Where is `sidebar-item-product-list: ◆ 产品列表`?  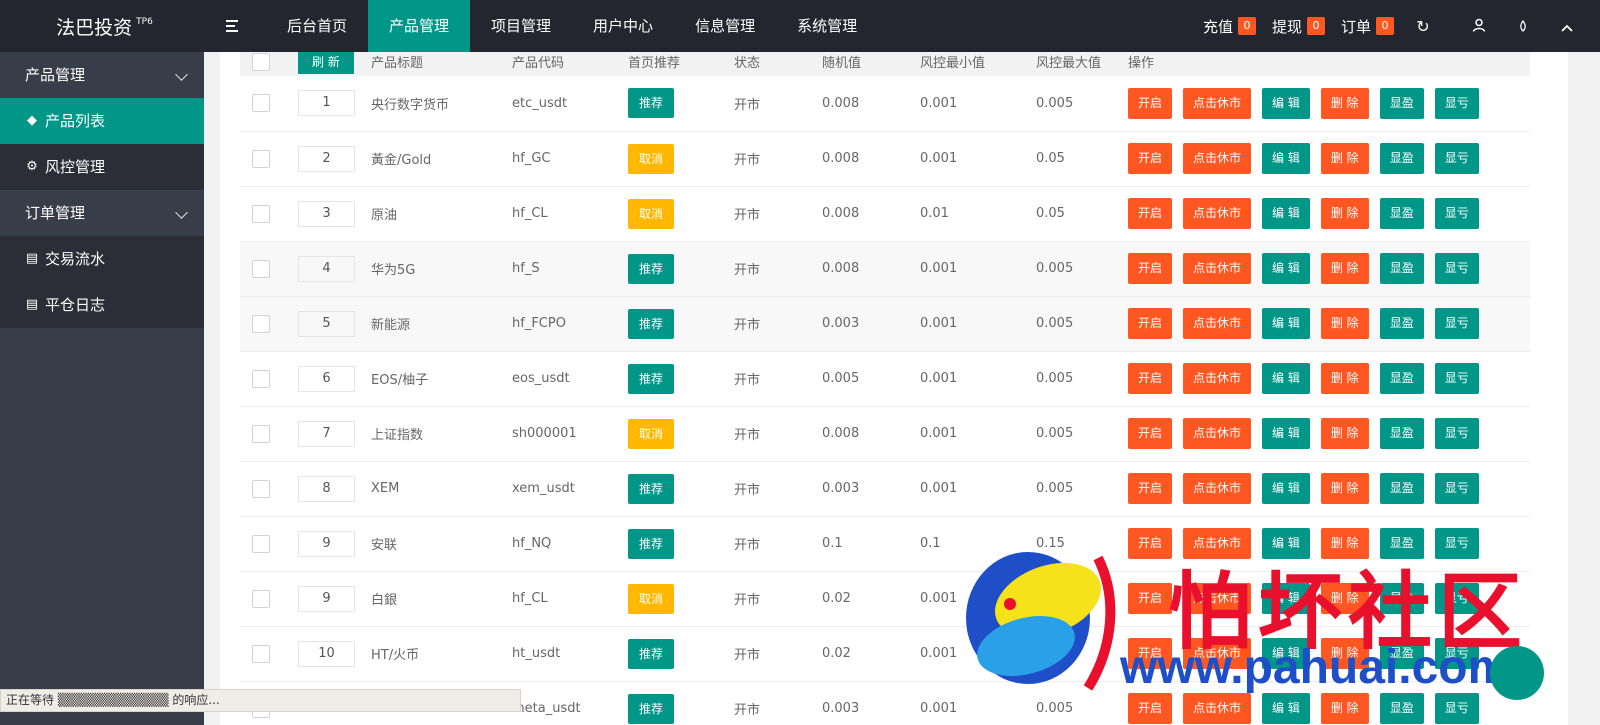 sidebar-item-product-list: ◆ 产品列表 is located at coordinates (102, 121).